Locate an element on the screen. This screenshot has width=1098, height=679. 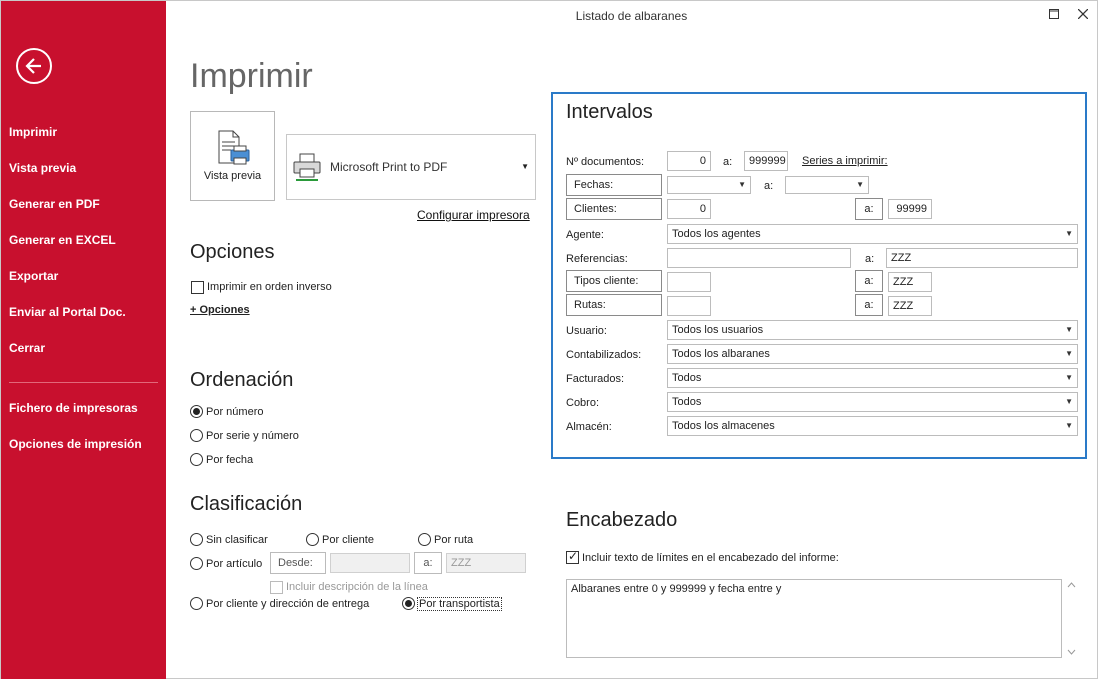
facturados-select: Todos ▼ is located at coordinates (872, 378).